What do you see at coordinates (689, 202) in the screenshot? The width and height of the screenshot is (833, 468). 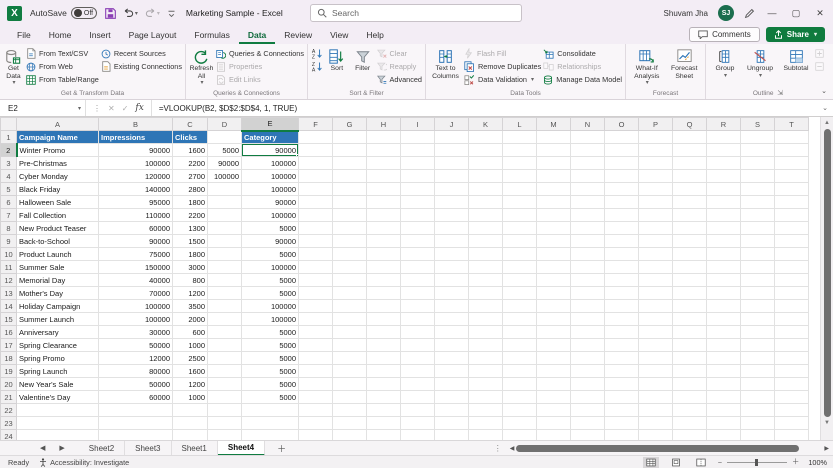 I see `cell-Q6` at bounding box center [689, 202].